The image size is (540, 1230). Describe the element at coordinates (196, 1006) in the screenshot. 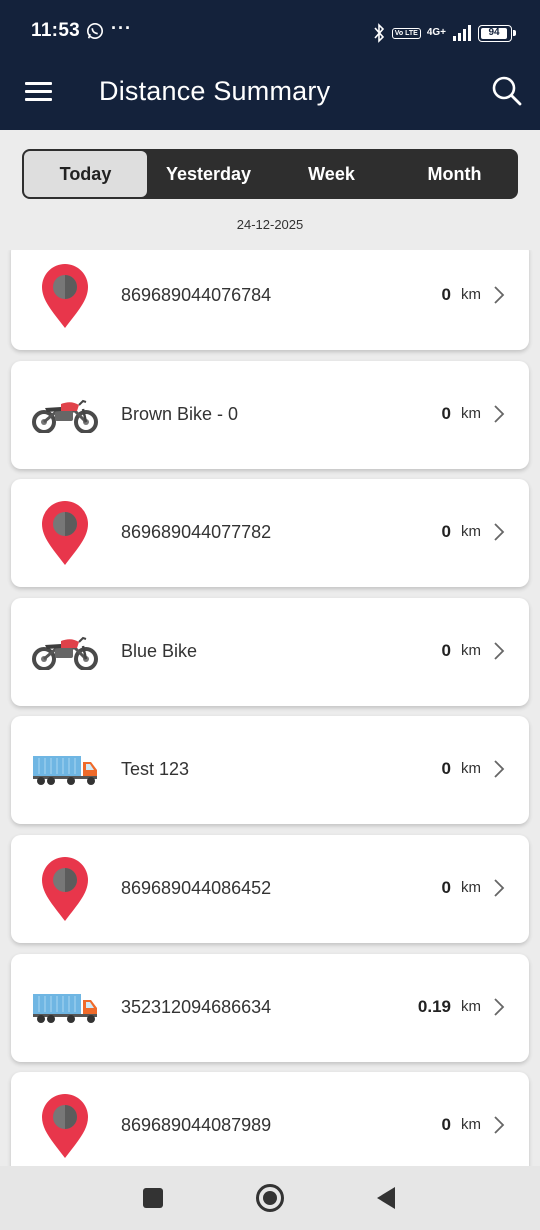

I see `vehicle-name: 352312094686634` at that location.